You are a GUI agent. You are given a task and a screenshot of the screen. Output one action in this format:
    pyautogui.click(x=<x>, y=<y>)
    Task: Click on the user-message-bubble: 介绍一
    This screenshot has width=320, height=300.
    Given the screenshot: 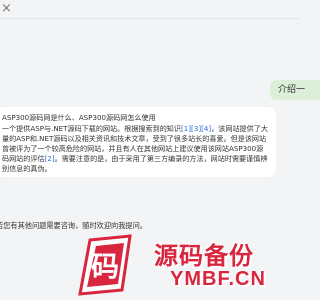 What is the action you would take?
    pyautogui.click(x=295, y=90)
    